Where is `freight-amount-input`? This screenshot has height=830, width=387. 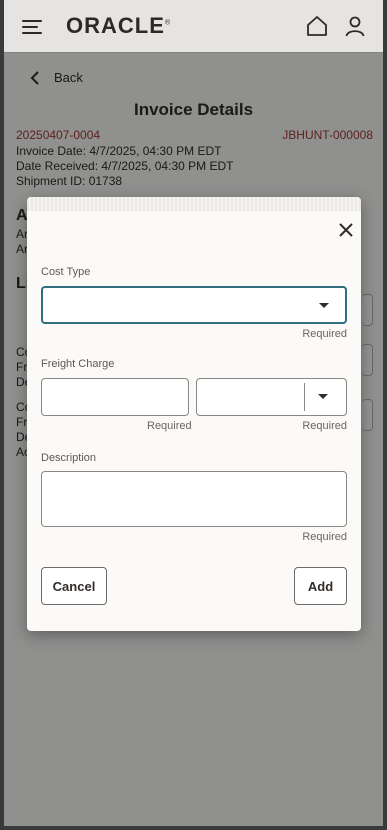
freight-amount-input is located at coordinates (115, 397).